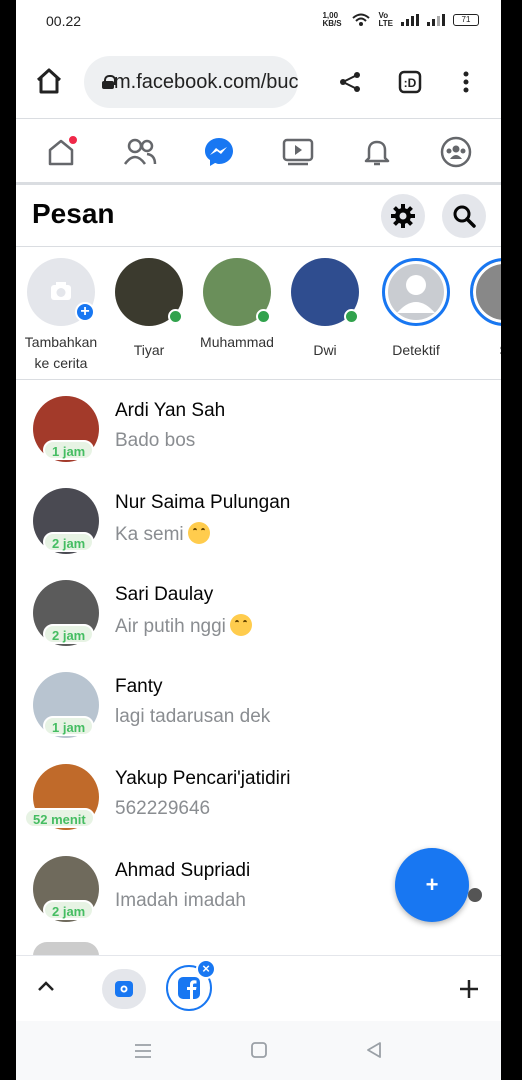 This screenshot has height=1080, width=522. What do you see at coordinates (377, 152) in the screenshot?
I see `nav-notifications` at bounding box center [377, 152].